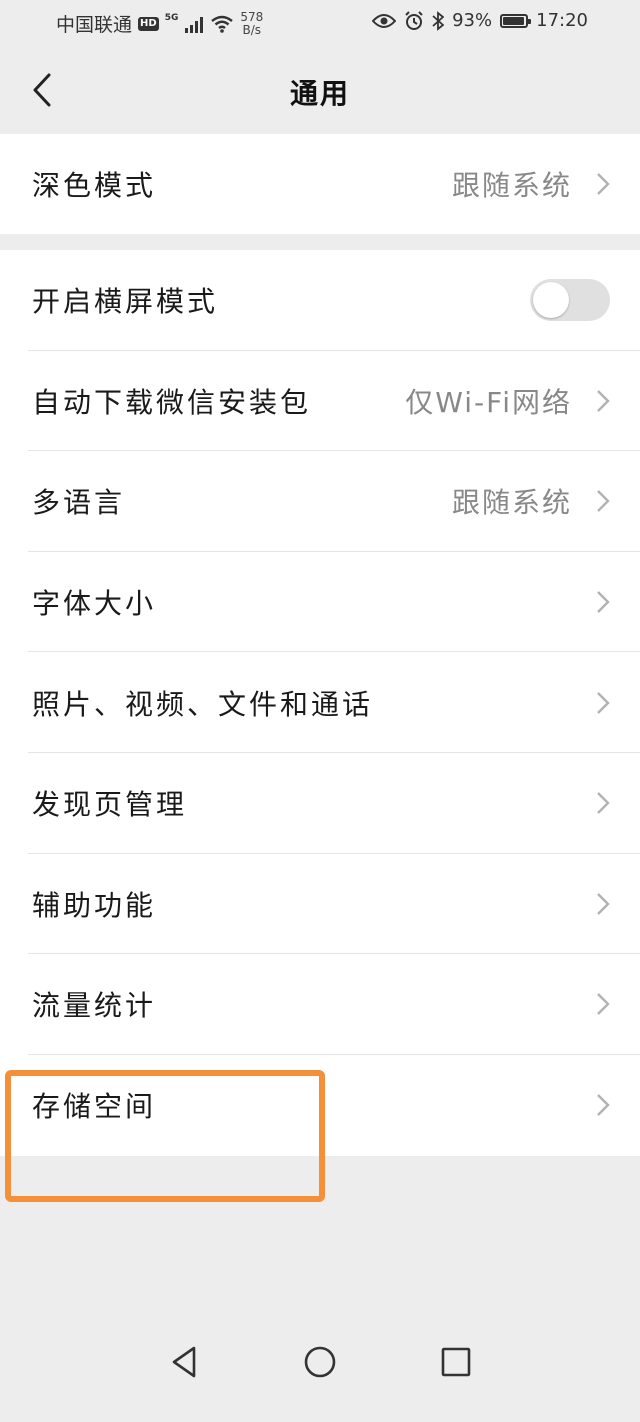 This screenshot has height=1422, width=640. Describe the element at coordinates (94, 185) in the screenshot. I see `row-label: 深色模式` at that location.